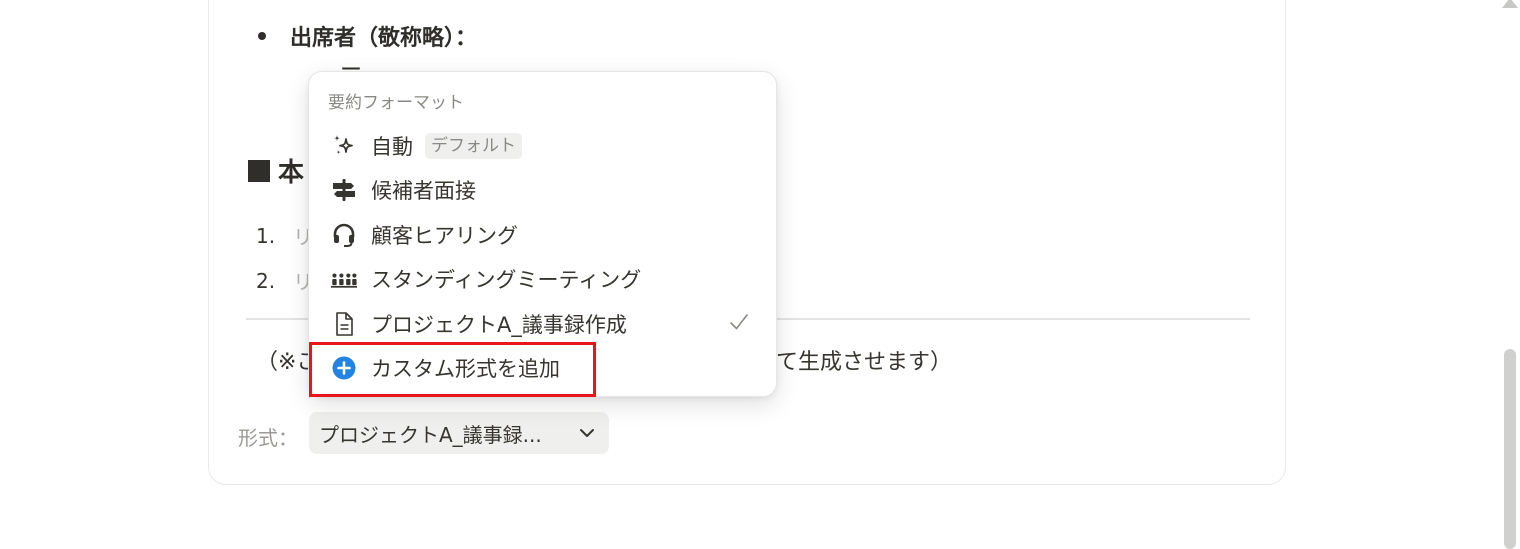 The image size is (1520, 549). Describe the element at coordinates (1510, 449) in the screenshot. I see `scrollbar-thumb` at that location.